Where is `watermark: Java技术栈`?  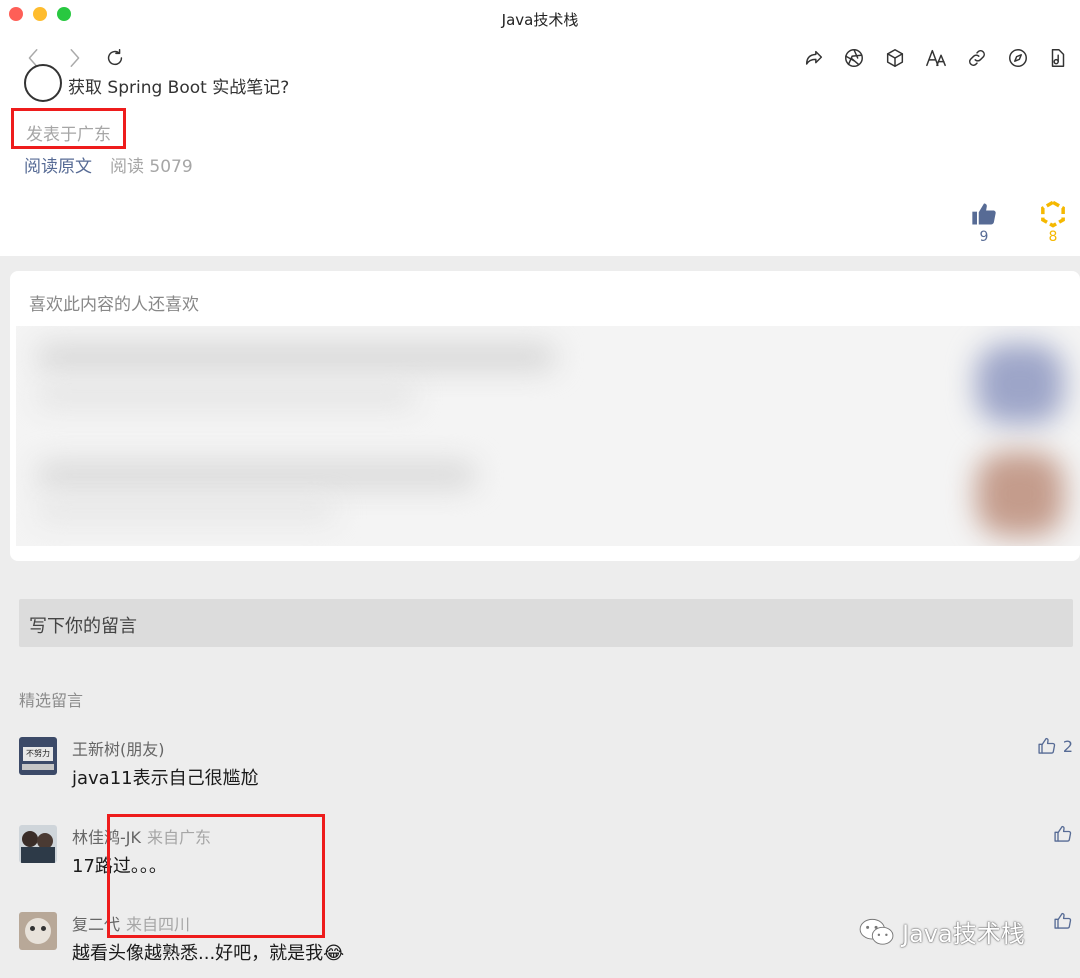 watermark: Java技术栈 is located at coordinates (941, 931).